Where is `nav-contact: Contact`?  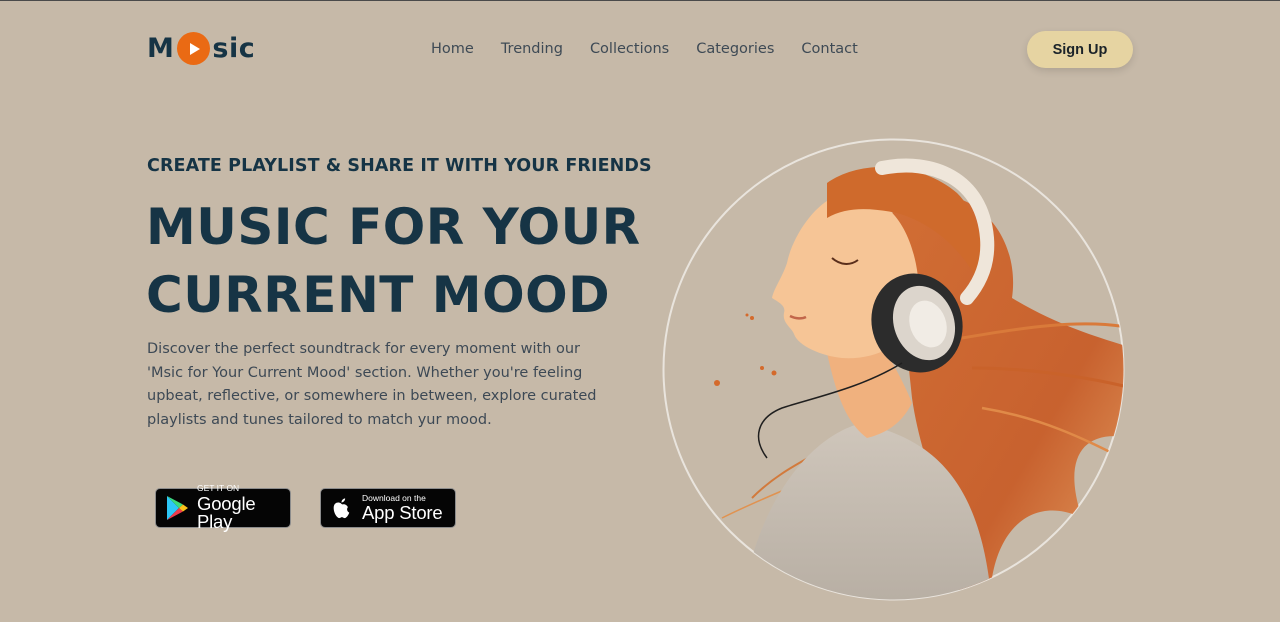 nav-contact: Contact is located at coordinates (829, 49).